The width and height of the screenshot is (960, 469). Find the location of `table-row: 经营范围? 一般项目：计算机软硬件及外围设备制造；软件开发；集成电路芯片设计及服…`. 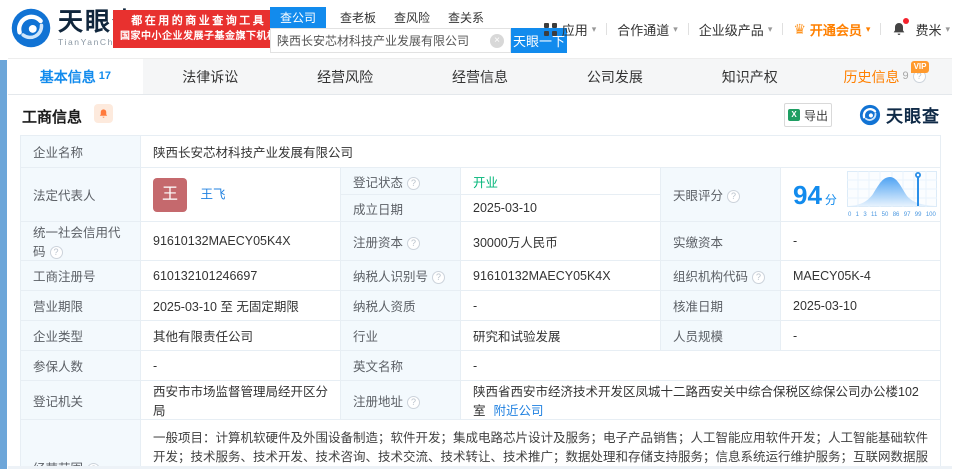

table-row: 经营范围? 一般项目：计算机软硬件及外围设备制造；软件开发；集成电路芯片设计及服… is located at coordinates (481, 444).